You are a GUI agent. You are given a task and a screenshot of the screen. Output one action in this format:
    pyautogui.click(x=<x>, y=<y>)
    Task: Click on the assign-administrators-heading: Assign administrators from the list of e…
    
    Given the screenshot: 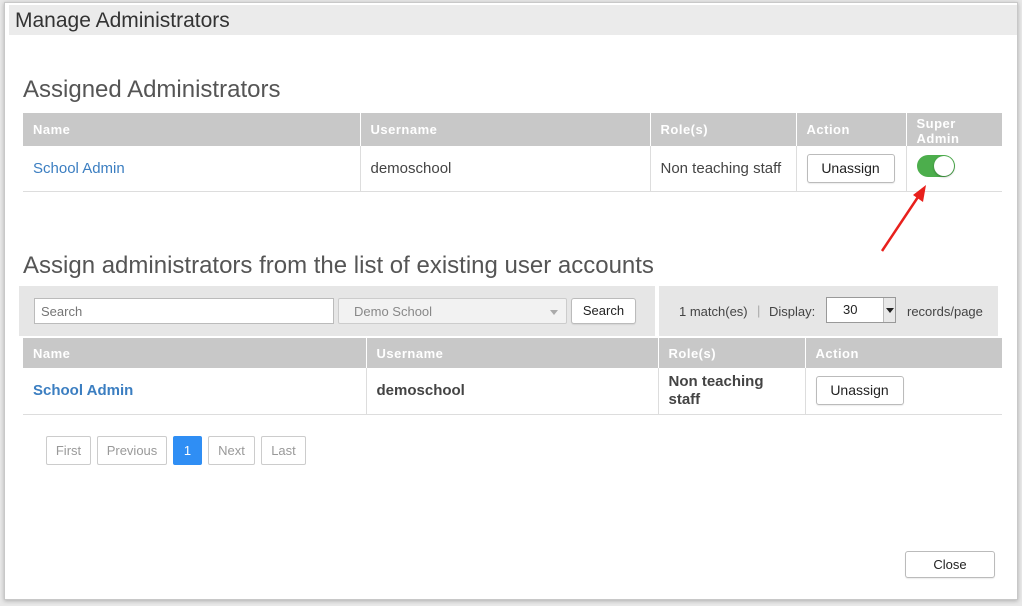 What is the action you would take?
    pyautogui.click(x=338, y=265)
    